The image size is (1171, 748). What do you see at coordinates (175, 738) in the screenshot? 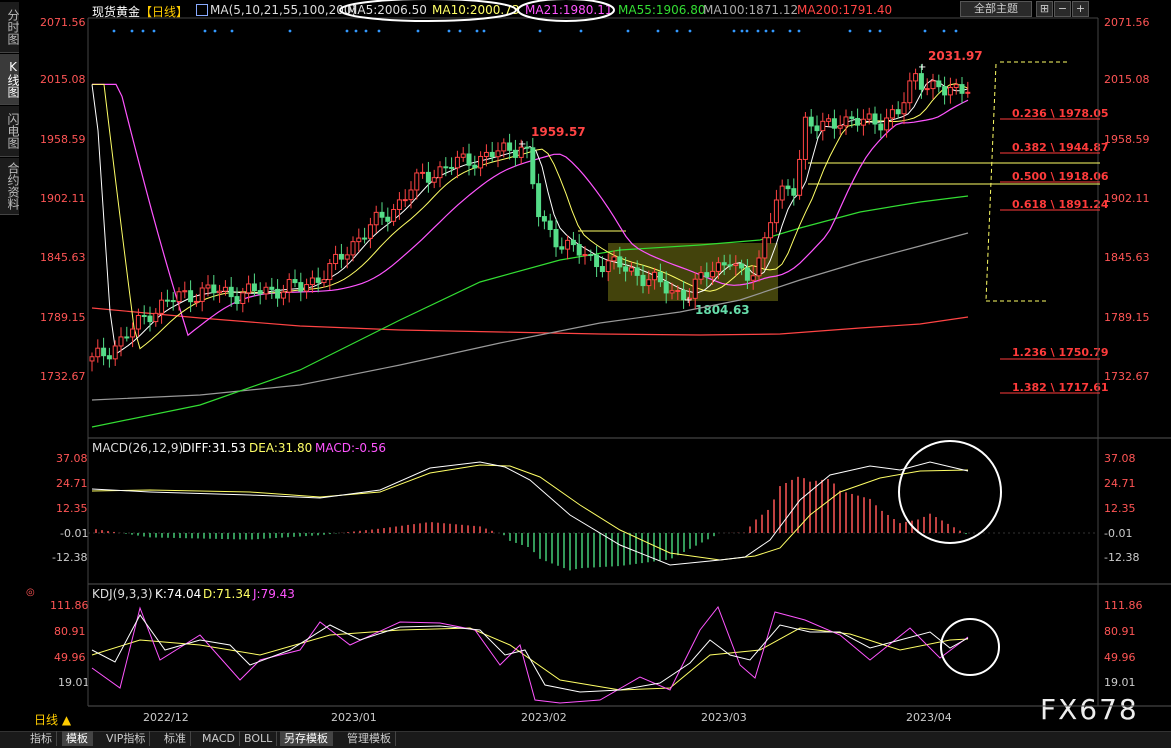
I see `tab-standard: 标准` at bounding box center [175, 738].